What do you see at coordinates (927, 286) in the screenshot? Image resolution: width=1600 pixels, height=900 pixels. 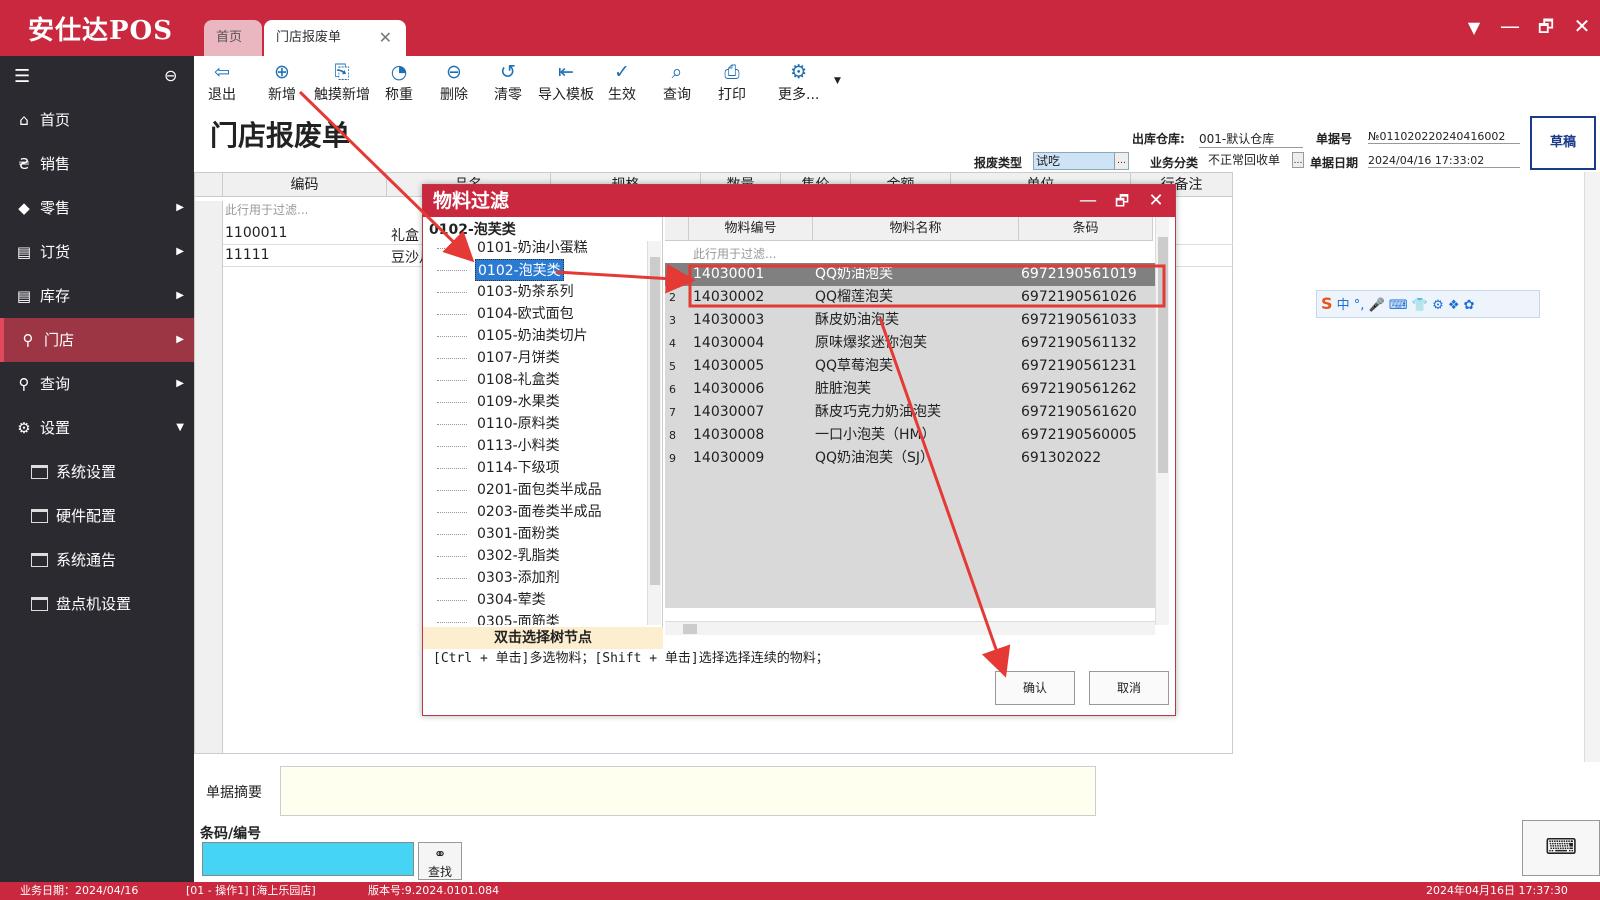 I see `annotation-box` at bounding box center [927, 286].